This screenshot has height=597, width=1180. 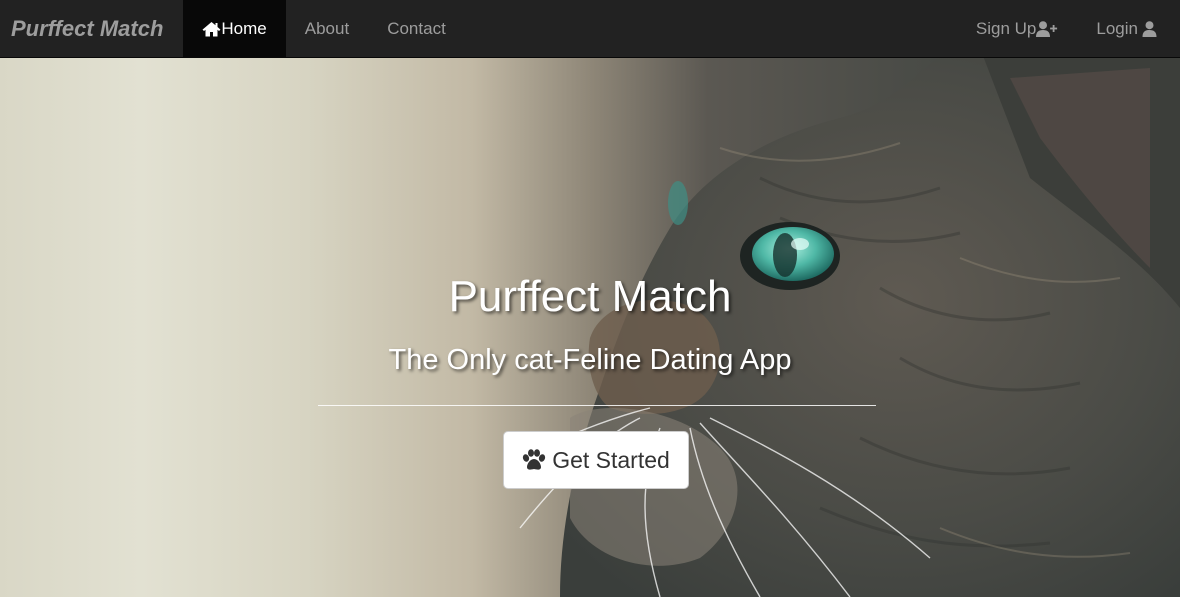 What do you see at coordinates (1047, 28) in the screenshot?
I see `user-plus-icon` at bounding box center [1047, 28].